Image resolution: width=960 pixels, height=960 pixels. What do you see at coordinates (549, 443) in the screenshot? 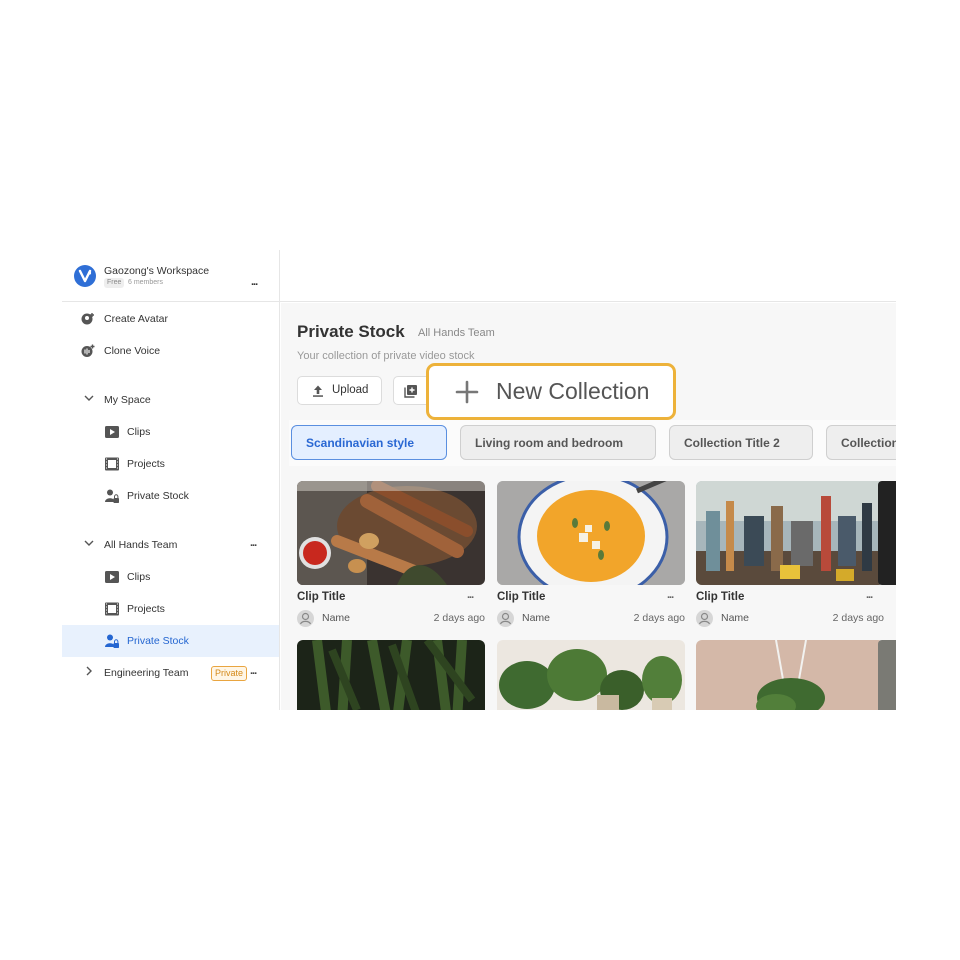
I see `collection-chip-label: Living room and bedroom` at bounding box center [549, 443].